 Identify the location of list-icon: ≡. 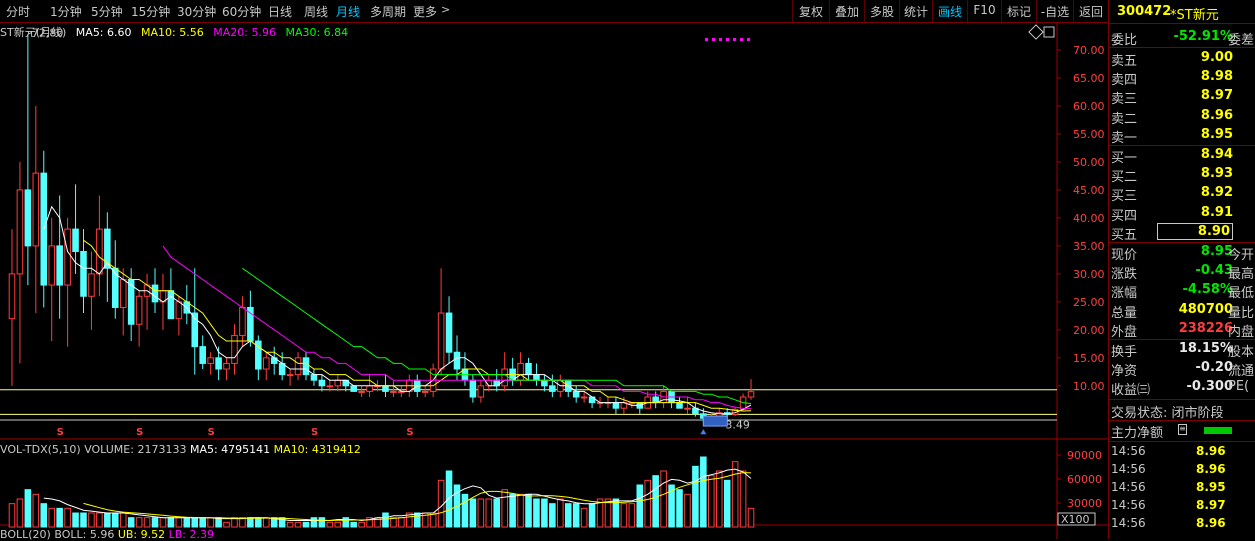
(1182, 429).